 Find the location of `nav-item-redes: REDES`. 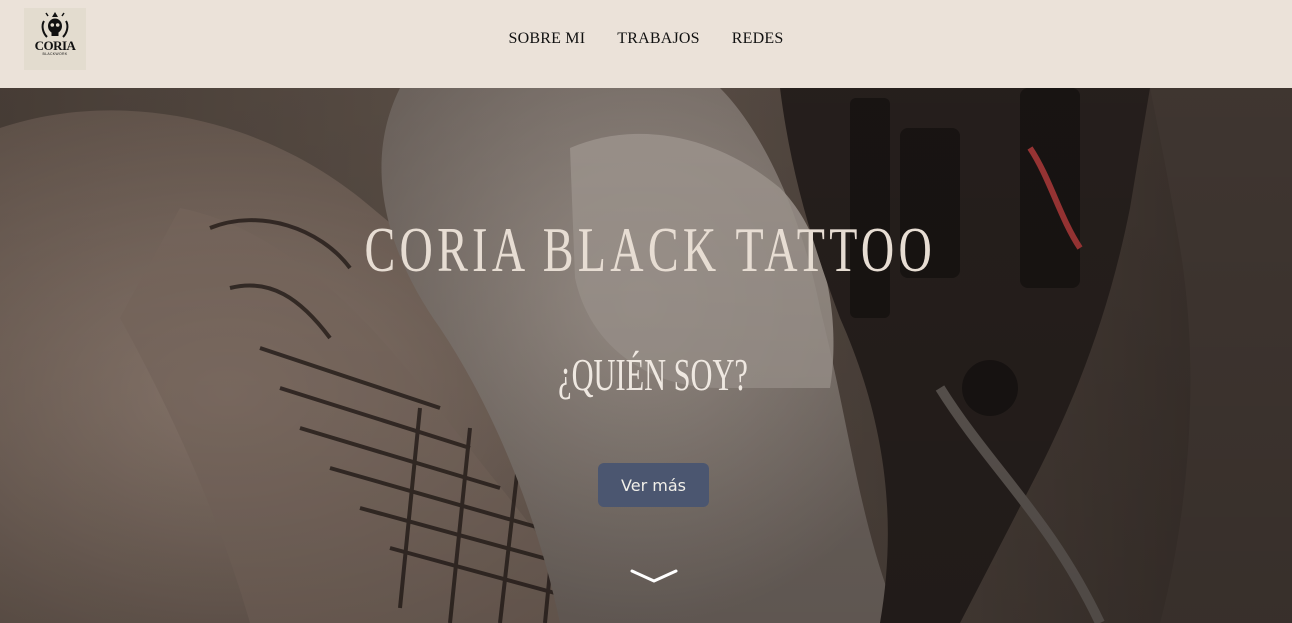

nav-item-redes: REDES is located at coordinates (758, 39).